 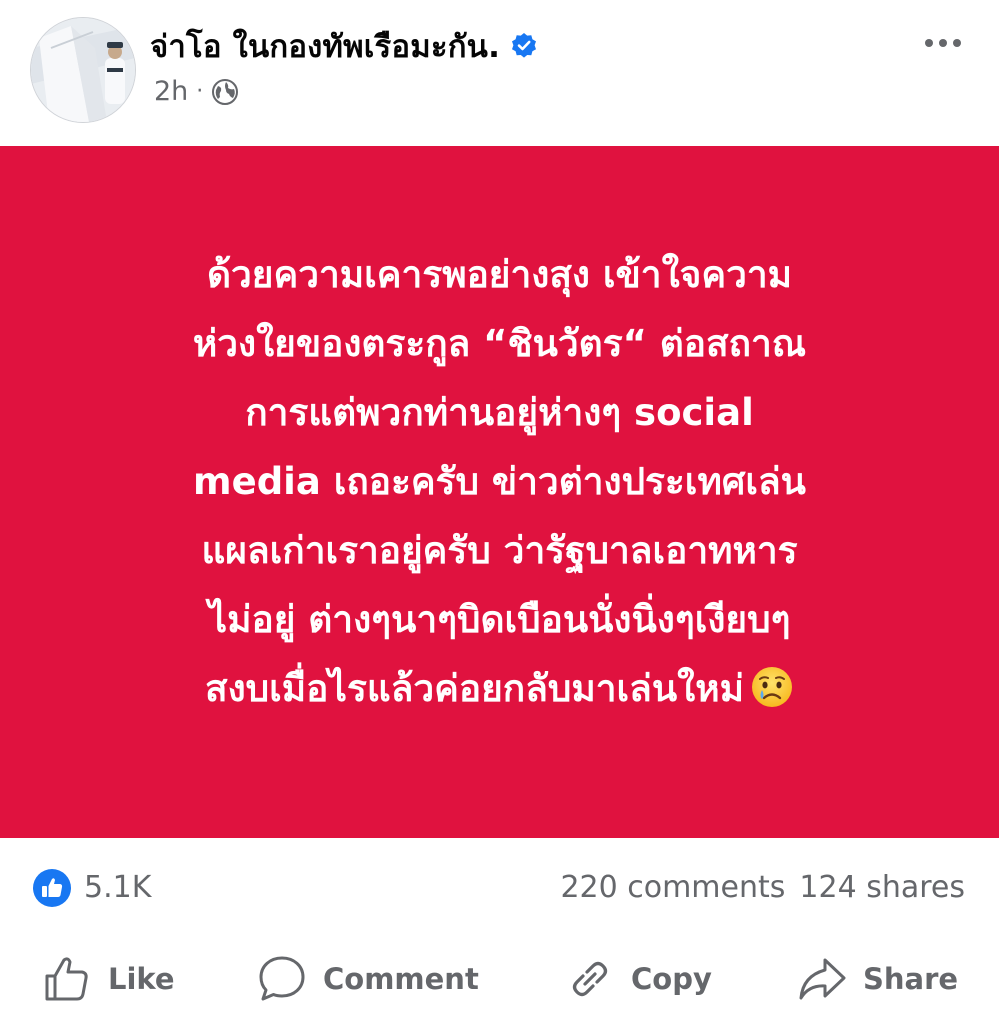 I want to click on author-avatar, so click(x=83, y=70).